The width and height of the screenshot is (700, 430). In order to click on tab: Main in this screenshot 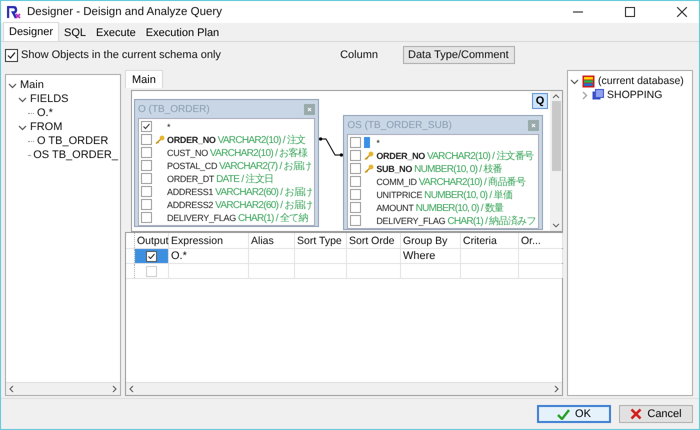, I will do `click(144, 79)`.